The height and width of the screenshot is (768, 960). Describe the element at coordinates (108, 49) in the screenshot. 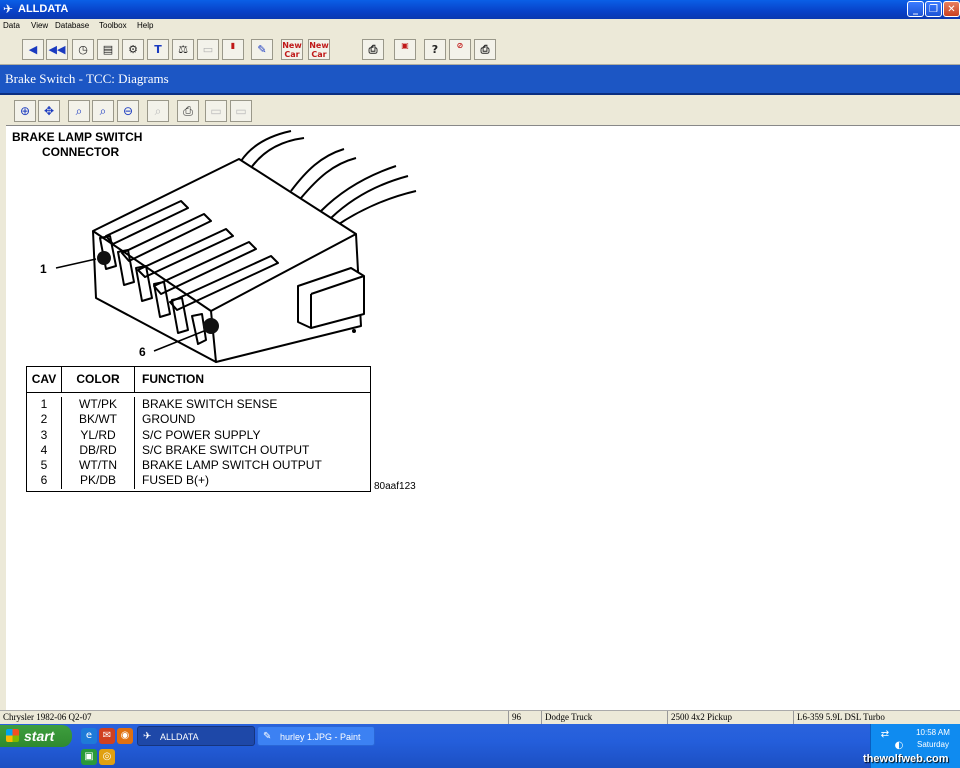

I see `file-cabinet-icon: ▤` at that location.